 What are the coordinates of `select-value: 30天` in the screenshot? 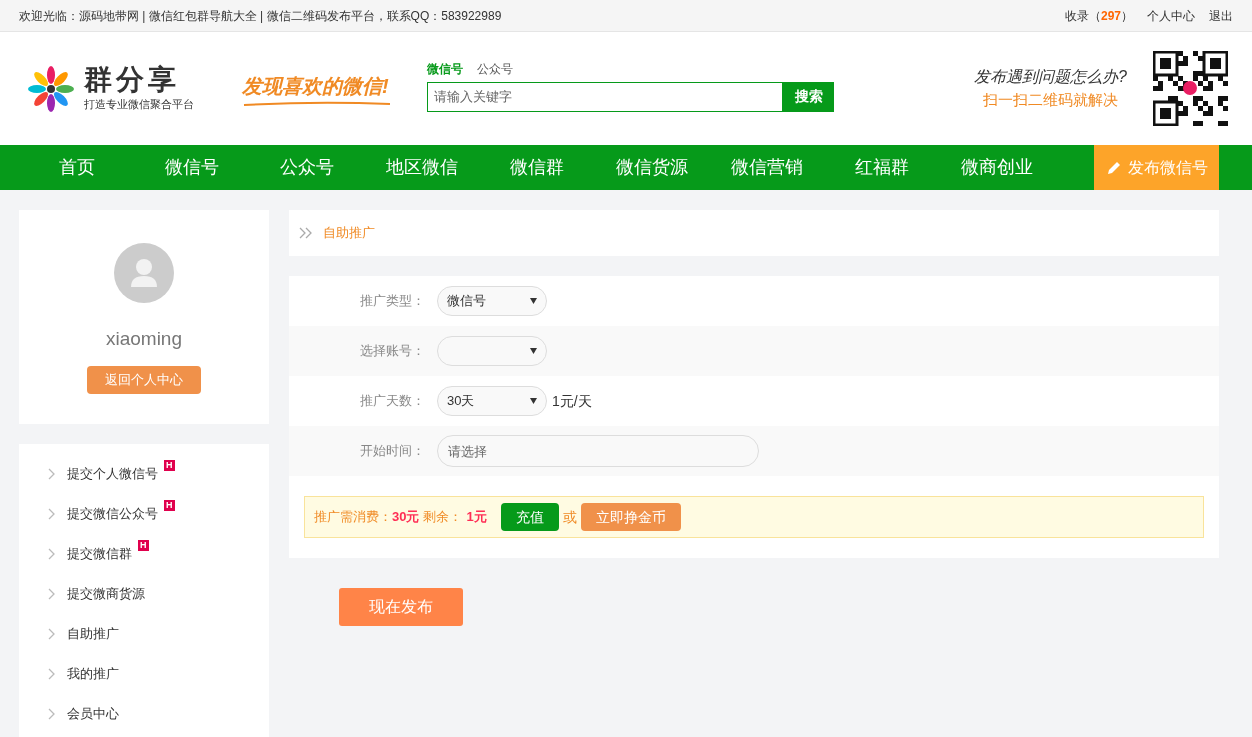 It's located at (461, 401).